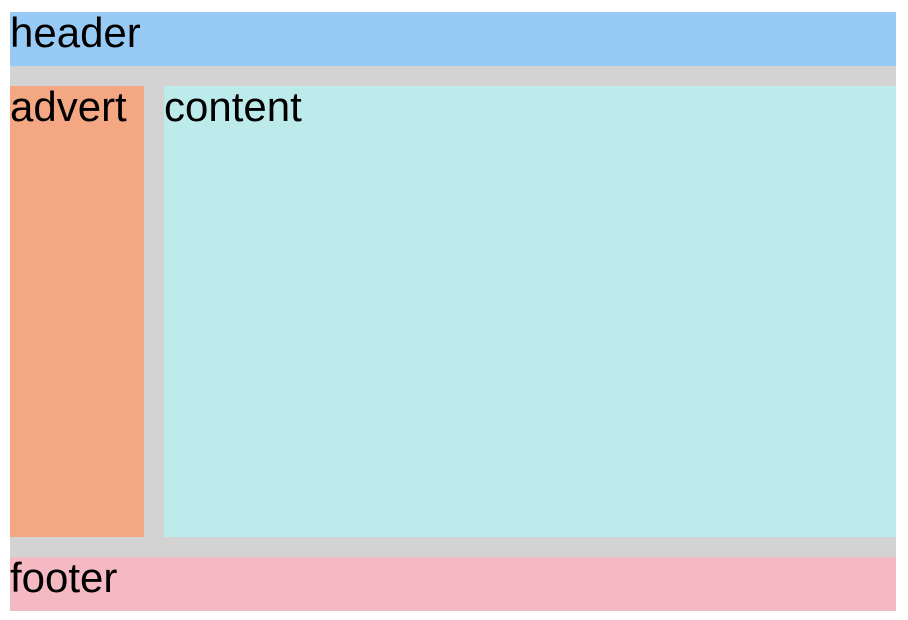  I want to click on advert-label: advert, so click(68, 108).